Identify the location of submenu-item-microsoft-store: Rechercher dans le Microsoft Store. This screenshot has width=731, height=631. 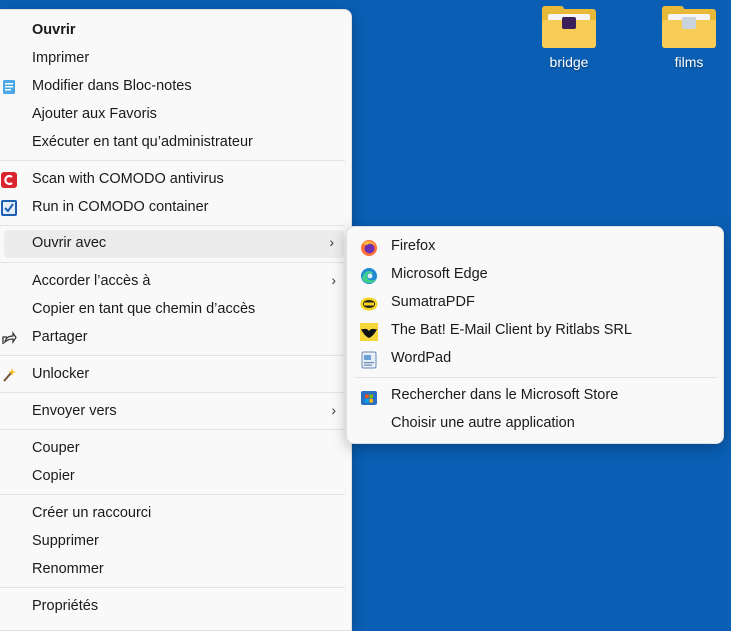
(535, 396).